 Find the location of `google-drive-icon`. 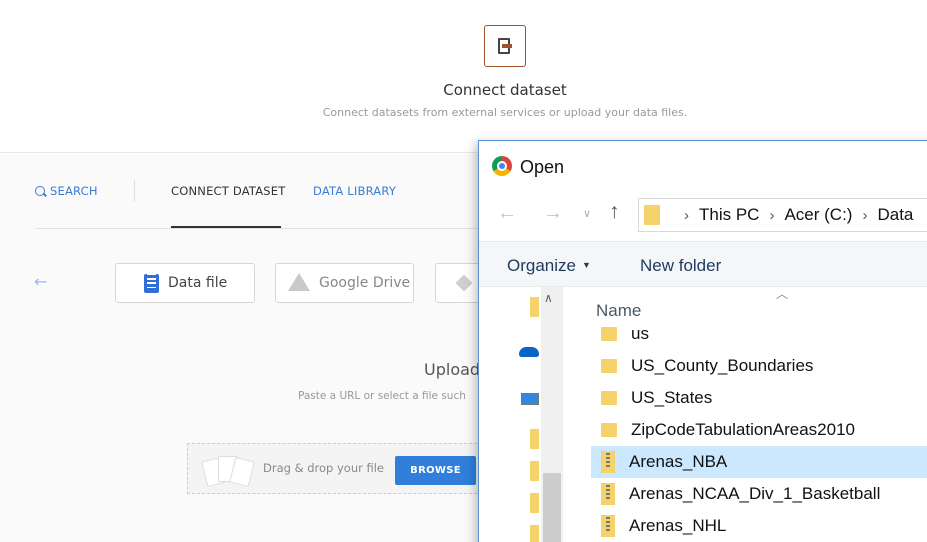

google-drive-icon is located at coordinates (299, 282).